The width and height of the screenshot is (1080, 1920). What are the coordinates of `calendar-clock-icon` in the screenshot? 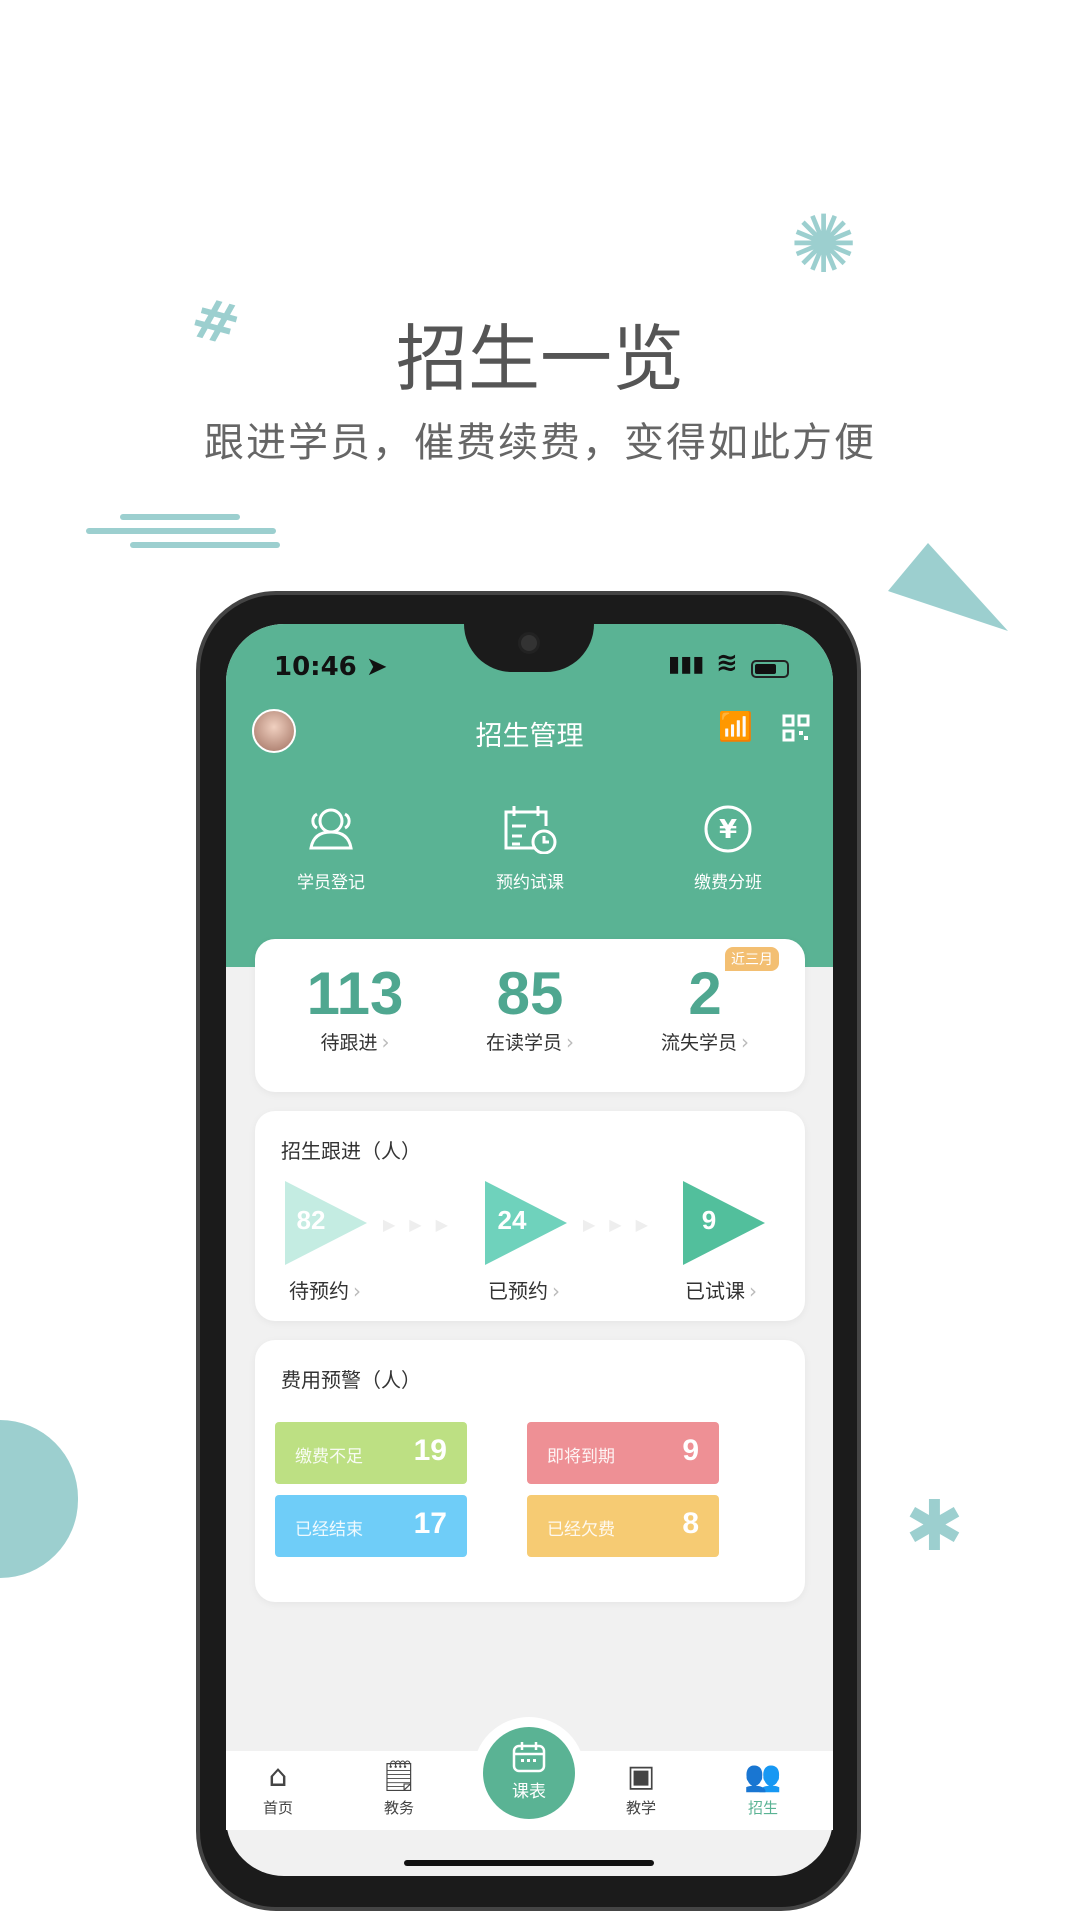 It's located at (530, 830).